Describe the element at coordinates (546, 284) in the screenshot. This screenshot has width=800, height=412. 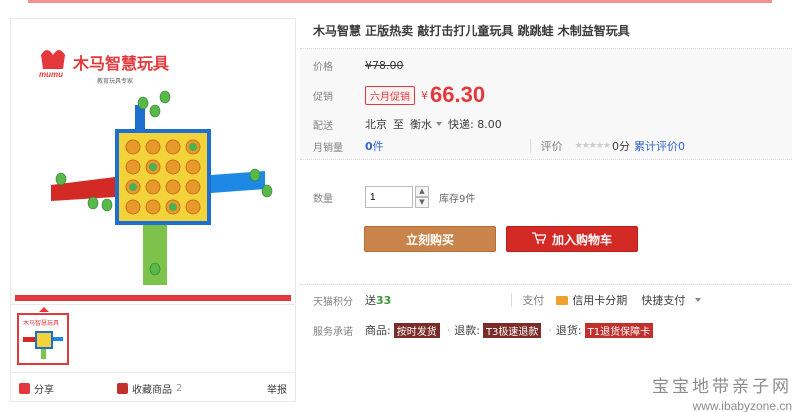
I see `section-divider` at that location.